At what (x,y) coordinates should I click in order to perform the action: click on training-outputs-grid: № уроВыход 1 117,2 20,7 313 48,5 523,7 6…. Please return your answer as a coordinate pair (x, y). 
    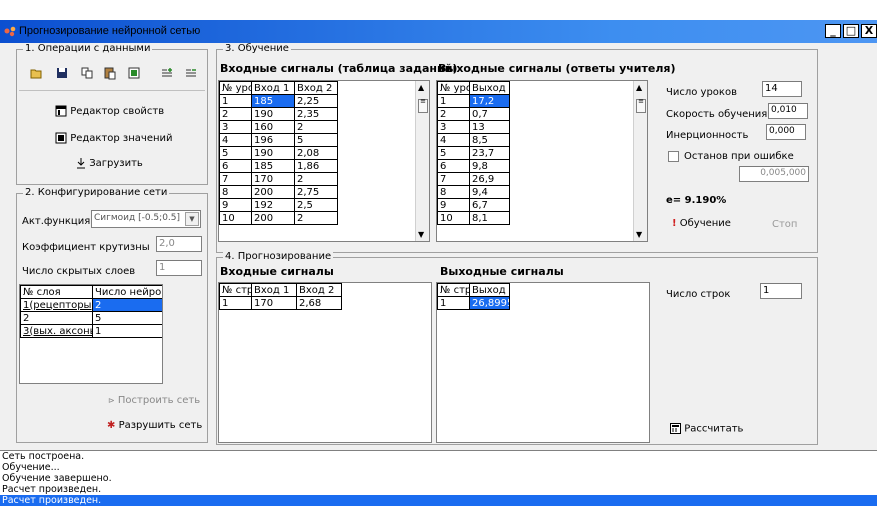
    Looking at the image, I should click on (542, 161).